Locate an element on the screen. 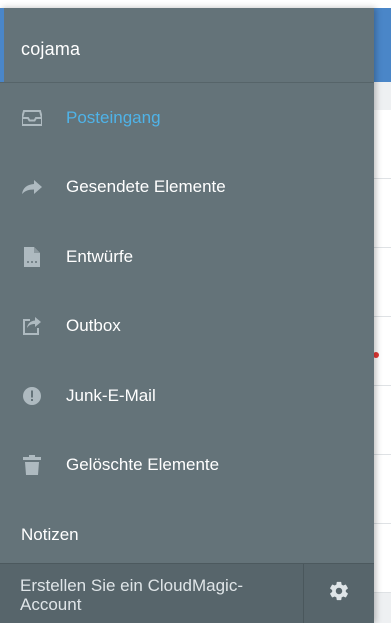 This screenshot has height=623, width=391. drawer-edge-accent is located at coordinates (2, 45).